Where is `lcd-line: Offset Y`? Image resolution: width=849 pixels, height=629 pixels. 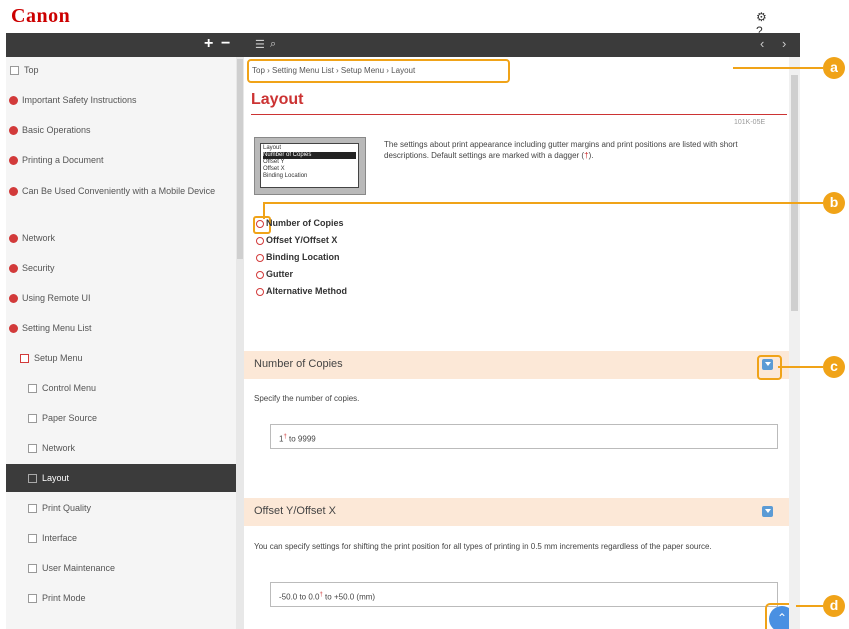
lcd-line: Offset Y is located at coordinates (274, 162).